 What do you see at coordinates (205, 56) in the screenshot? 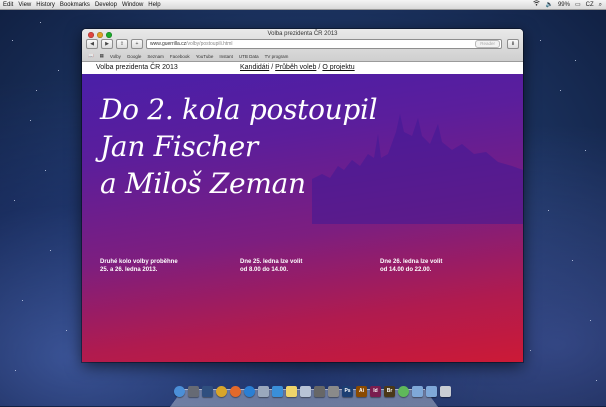
I see `bookmark-youtube: YouTube` at bounding box center [205, 56].